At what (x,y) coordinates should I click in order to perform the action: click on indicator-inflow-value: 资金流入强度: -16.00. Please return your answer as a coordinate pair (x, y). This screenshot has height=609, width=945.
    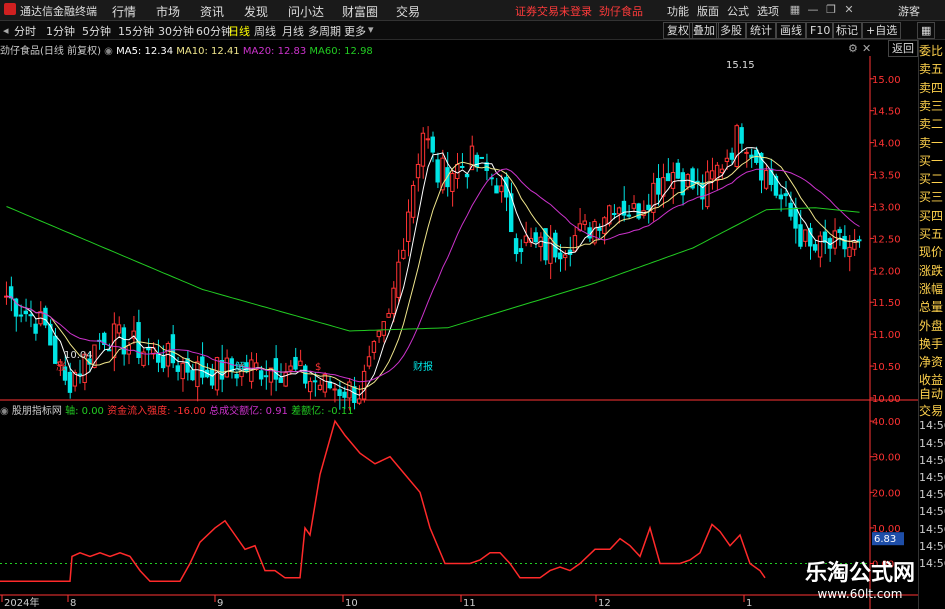
    Looking at the image, I should click on (156, 411).